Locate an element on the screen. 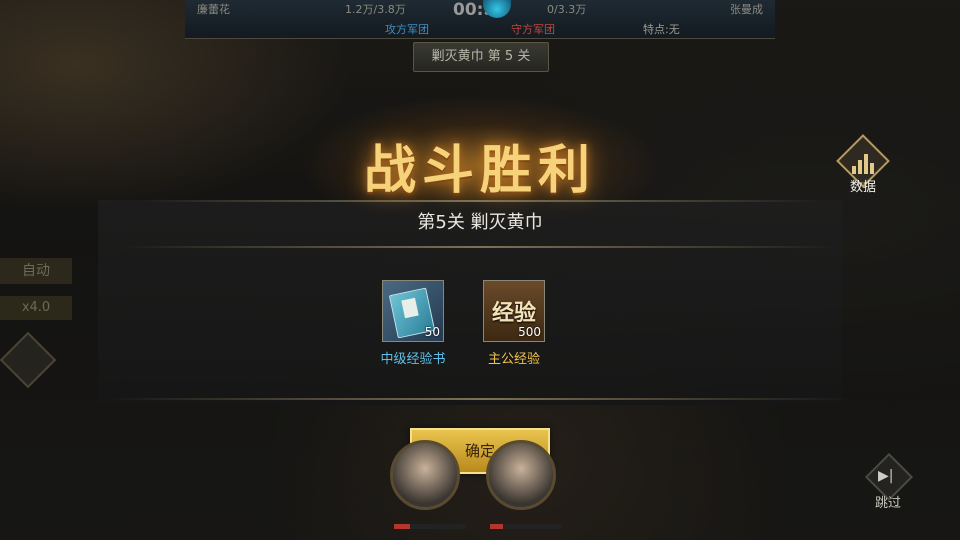 The height and width of the screenshot is (540, 960). reward-name-book: 中级经验书 is located at coordinates (413, 359).